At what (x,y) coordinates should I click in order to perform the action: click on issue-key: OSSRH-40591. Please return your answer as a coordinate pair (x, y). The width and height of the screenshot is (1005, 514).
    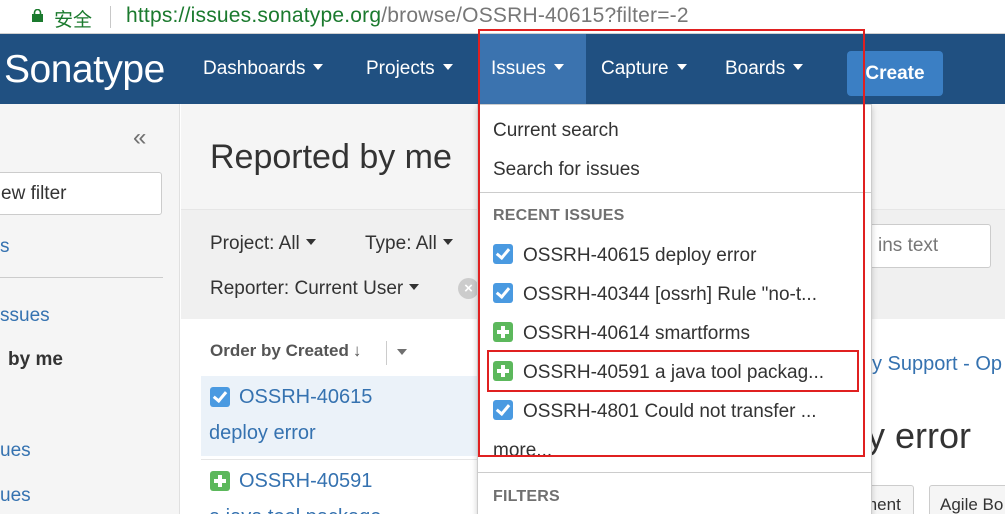
    Looking at the image, I should click on (305, 481).